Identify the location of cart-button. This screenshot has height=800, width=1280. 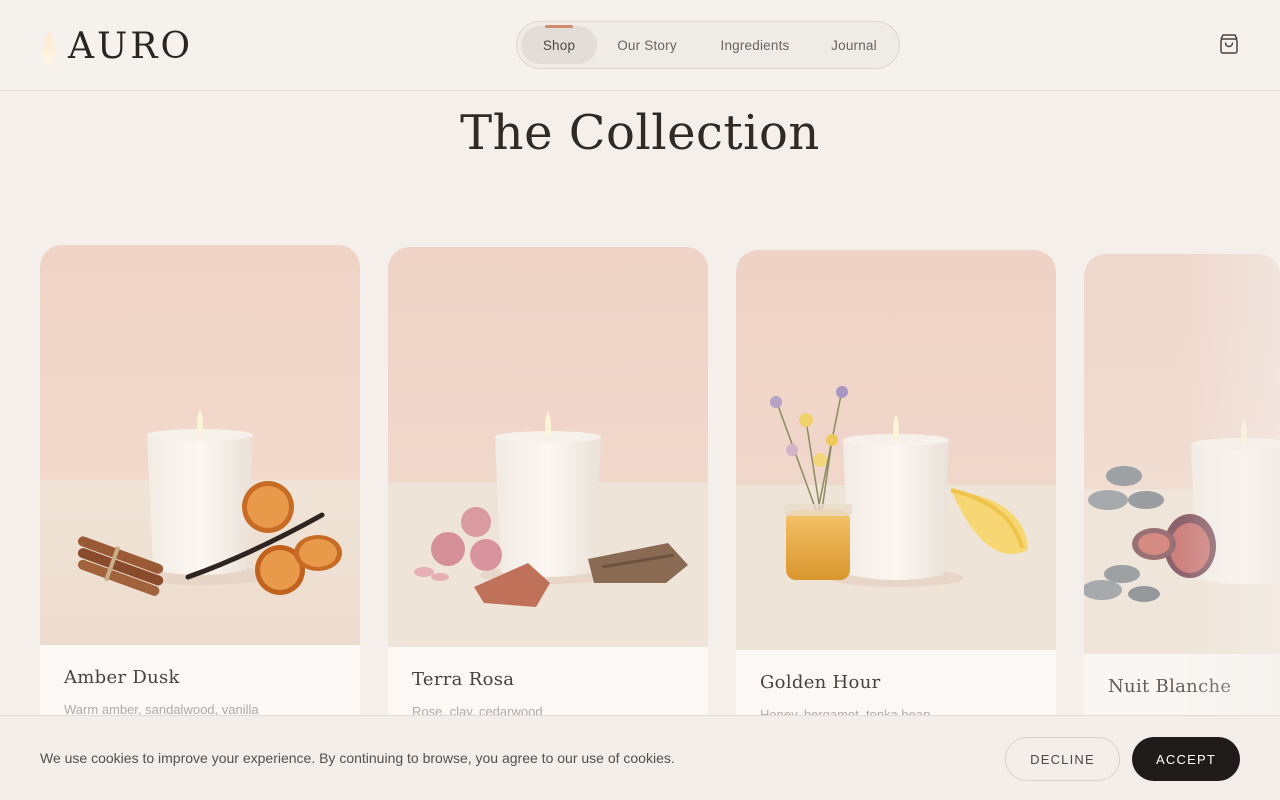
(1229, 44).